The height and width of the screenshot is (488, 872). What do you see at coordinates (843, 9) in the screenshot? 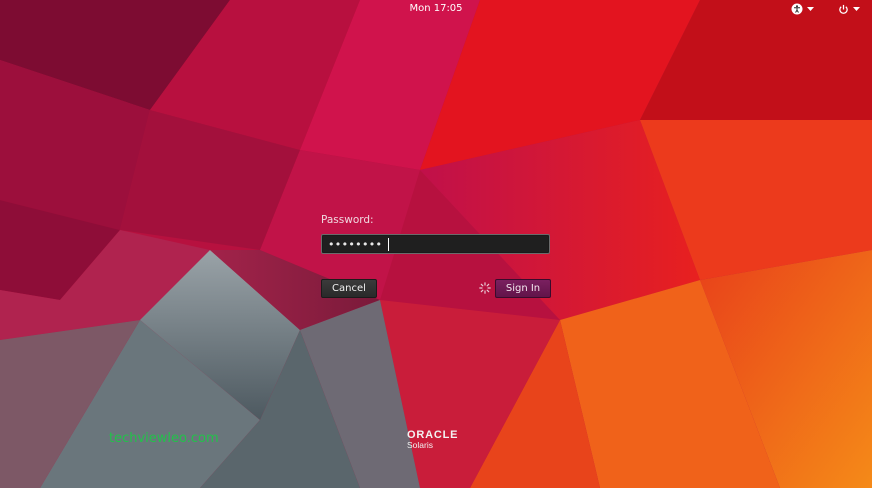
I see `power-icon` at bounding box center [843, 9].